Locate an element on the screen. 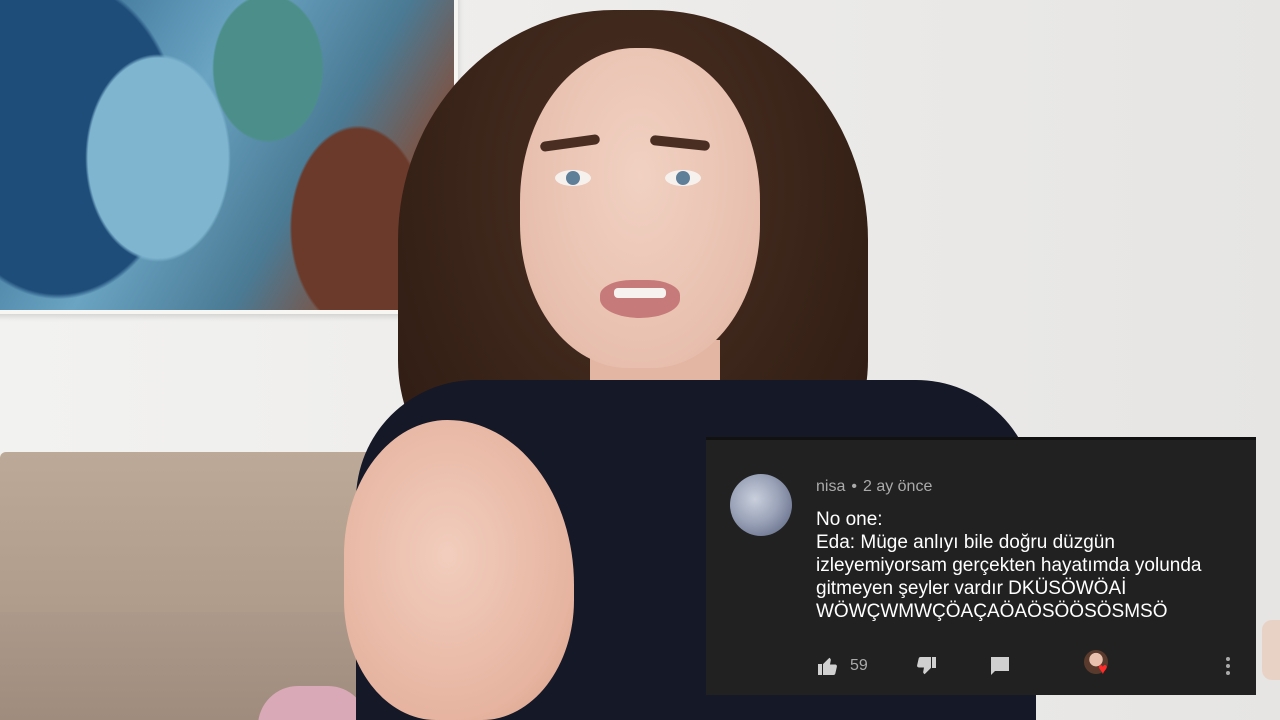 The image size is (1280, 720). comment-author: nisa is located at coordinates (830, 486).